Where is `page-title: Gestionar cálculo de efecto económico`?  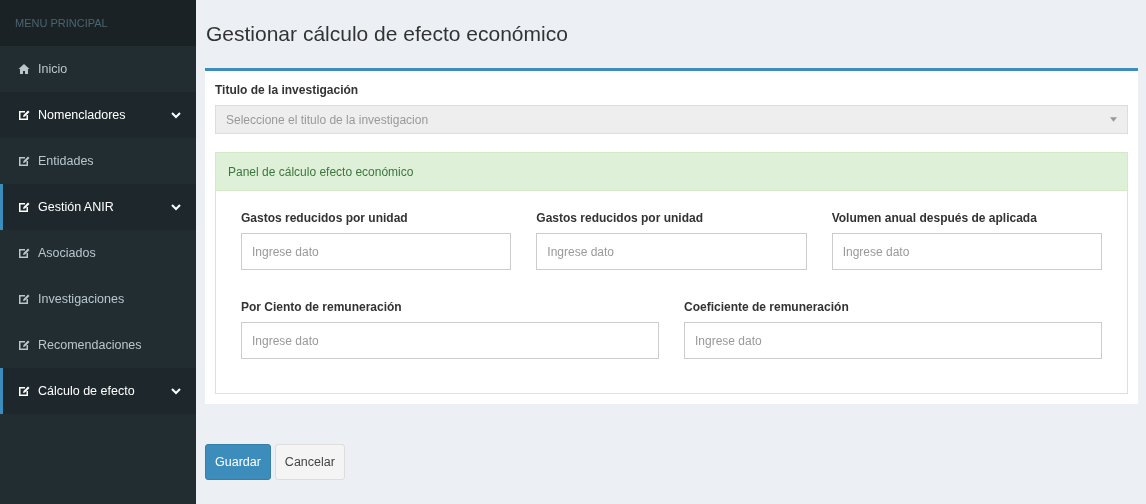 page-title: Gestionar cálculo de efecto económico is located at coordinates (387, 34).